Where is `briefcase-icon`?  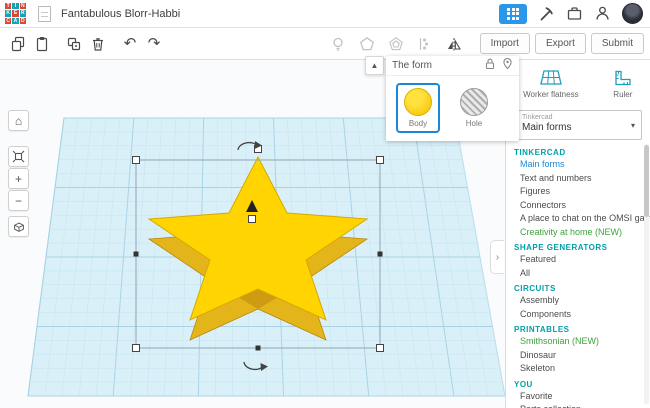
briefcase-icon is located at coordinates (574, 13).